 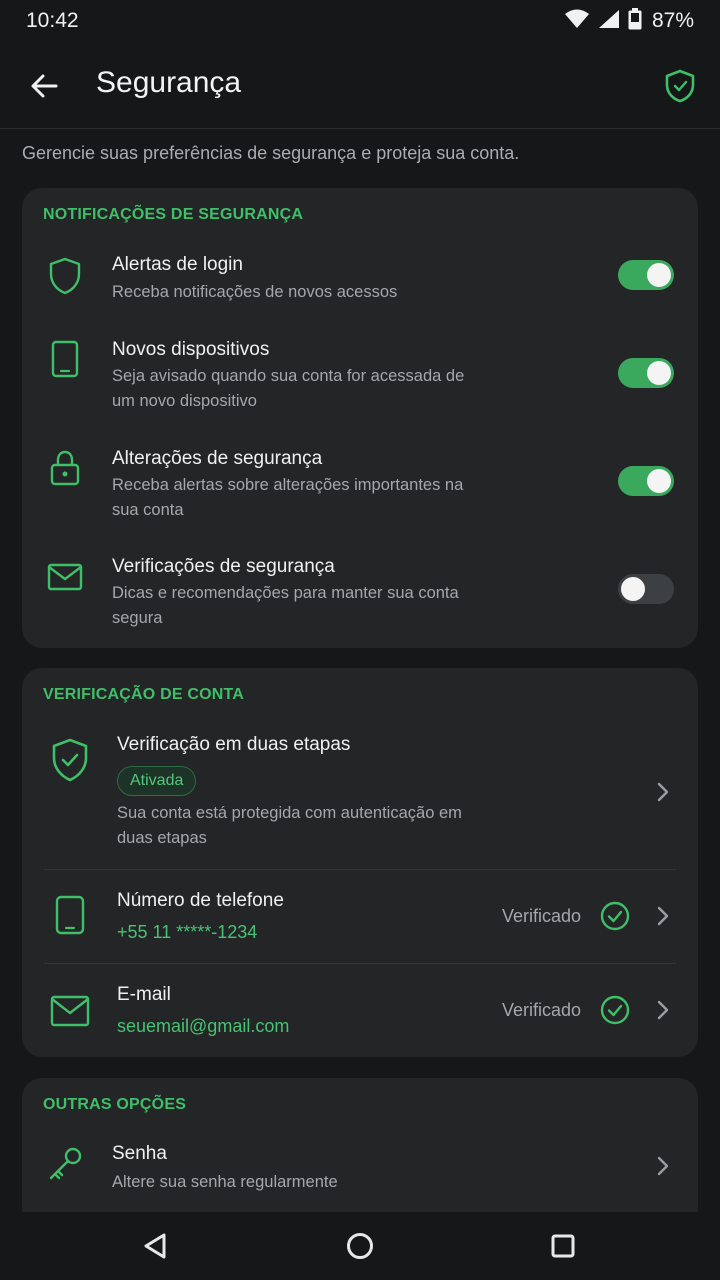 I want to click on item-title: Verificação em duas etapas, so click(x=234, y=744).